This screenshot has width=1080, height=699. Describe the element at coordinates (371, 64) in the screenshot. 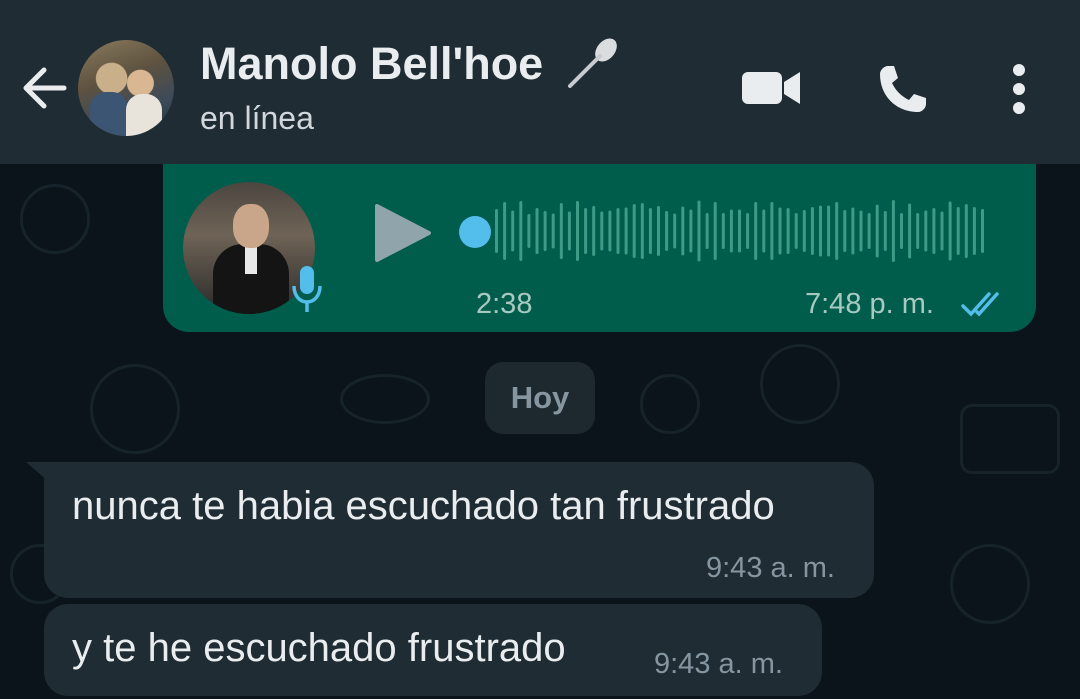

I see `contact-name: Manolo Bell'hoe` at that location.